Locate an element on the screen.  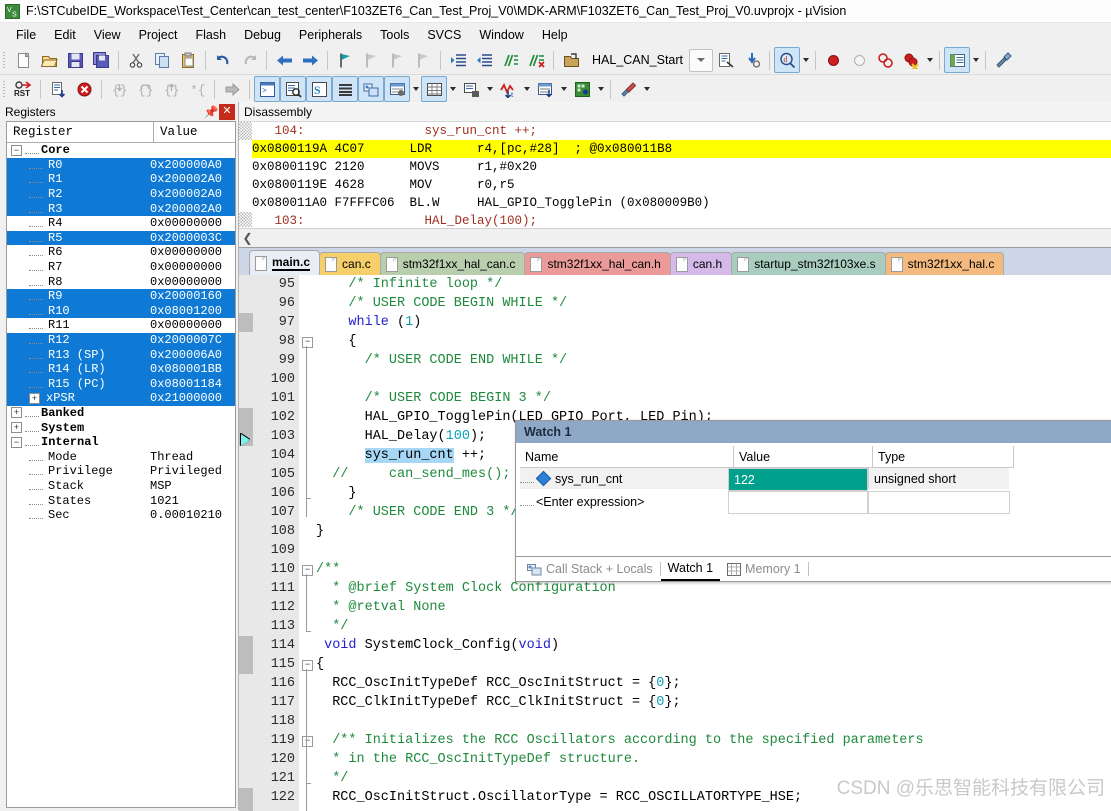
insert-breakpoint-icon is located at coordinates (833, 60).